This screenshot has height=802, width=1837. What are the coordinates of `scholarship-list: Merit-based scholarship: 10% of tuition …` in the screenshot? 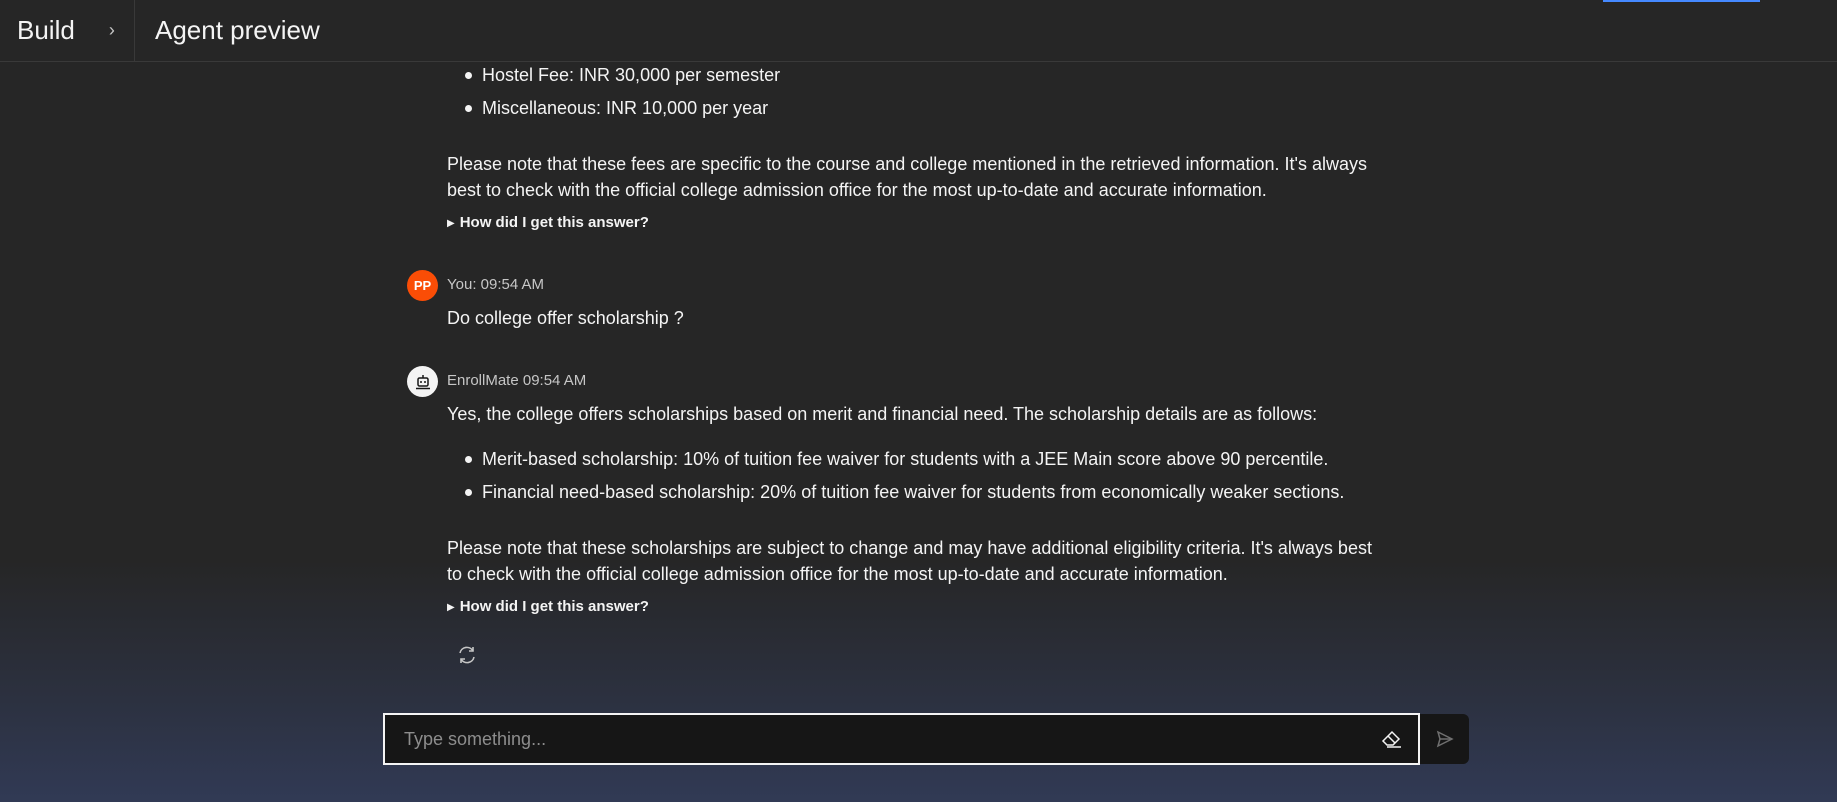 It's located at (895, 479).